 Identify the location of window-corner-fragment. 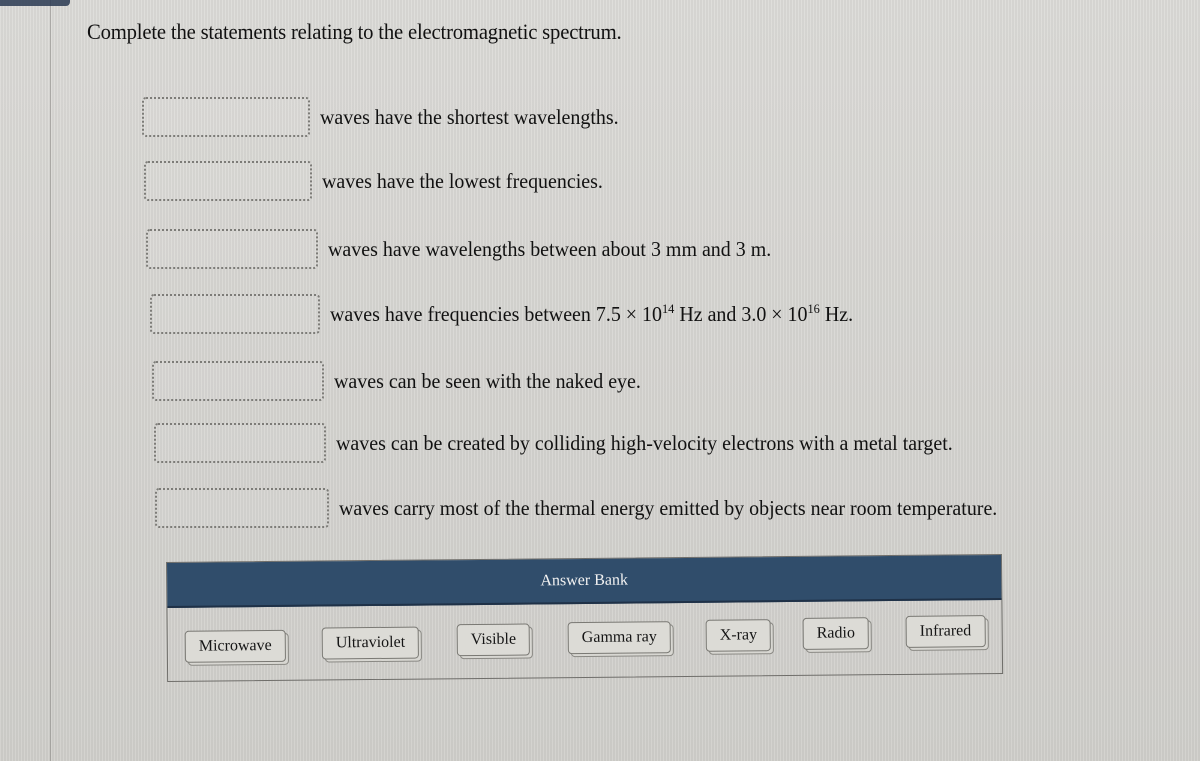
(35, 3).